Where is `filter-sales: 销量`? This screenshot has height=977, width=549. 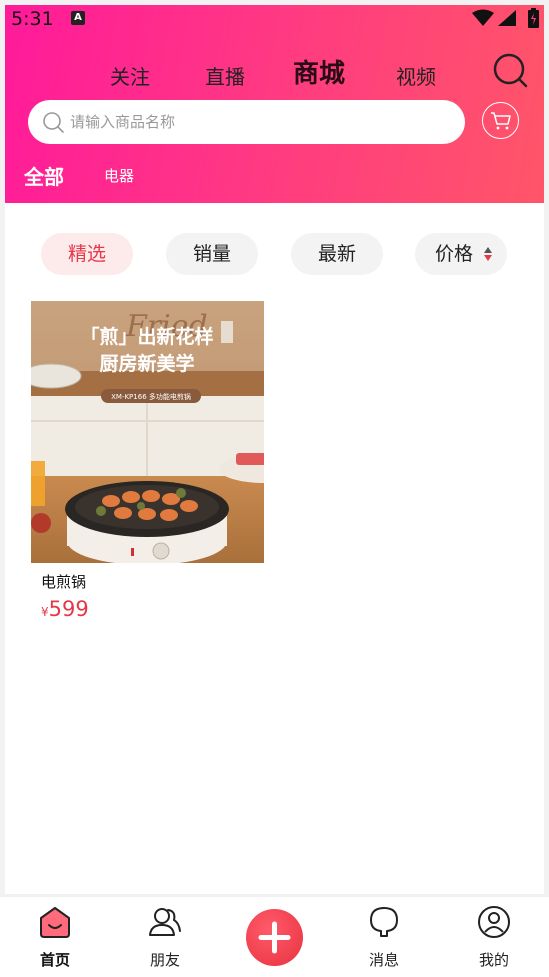
filter-sales: 销量 is located at coordinates (212, 254).